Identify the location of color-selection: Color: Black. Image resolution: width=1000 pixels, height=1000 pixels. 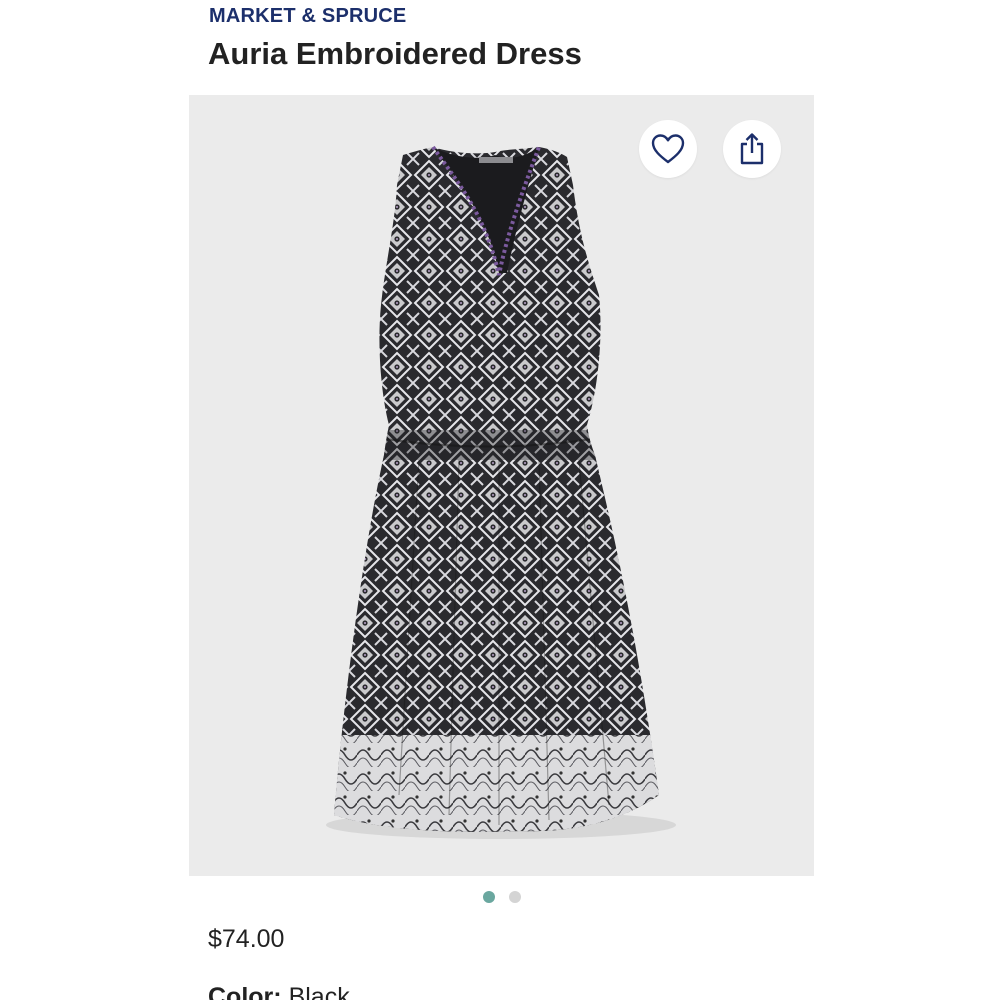
(279, 991).